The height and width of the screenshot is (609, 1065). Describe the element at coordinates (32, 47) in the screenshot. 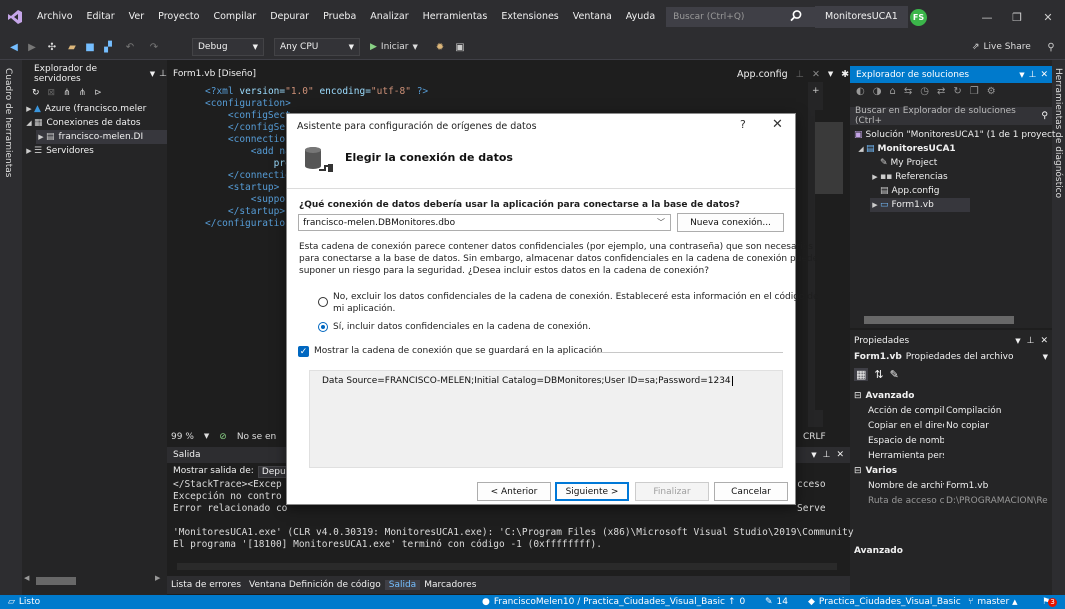

I see `forward-icon: ▶` at that location.